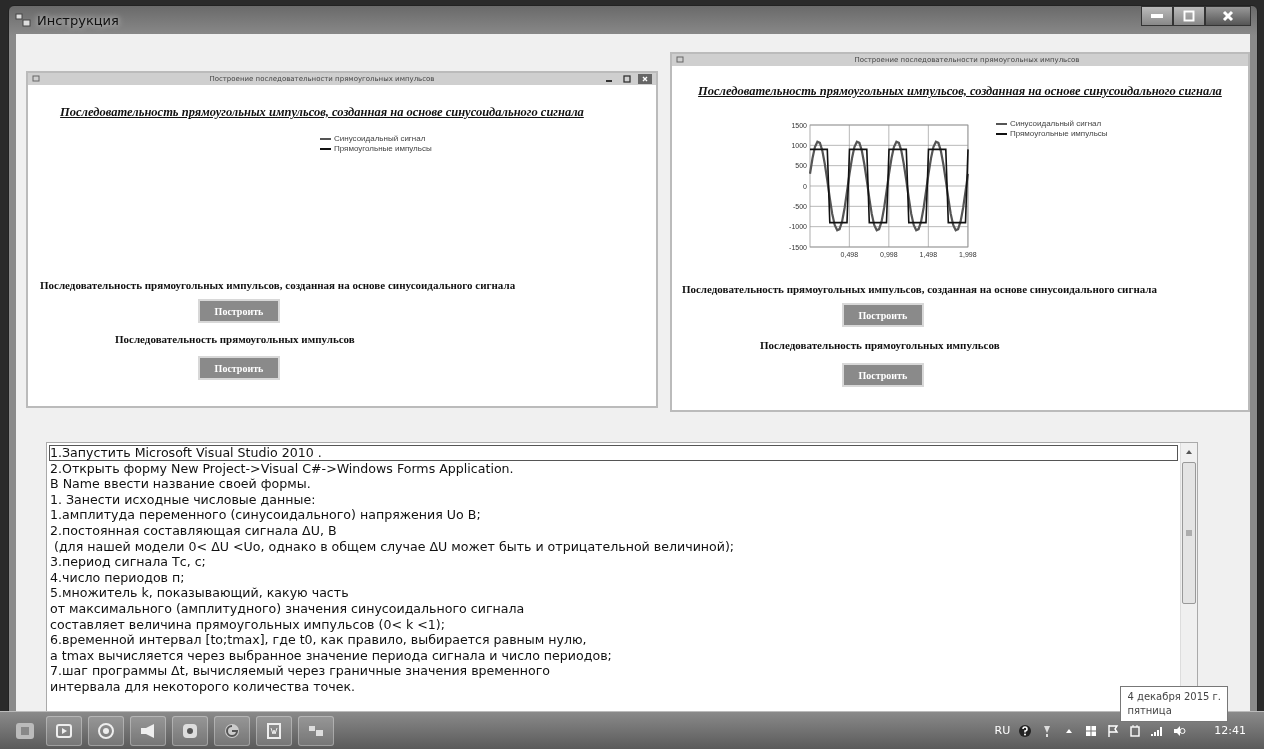 The image size is (1264, 749). I want to click on language-indicator: RU, so click(1002, 730).